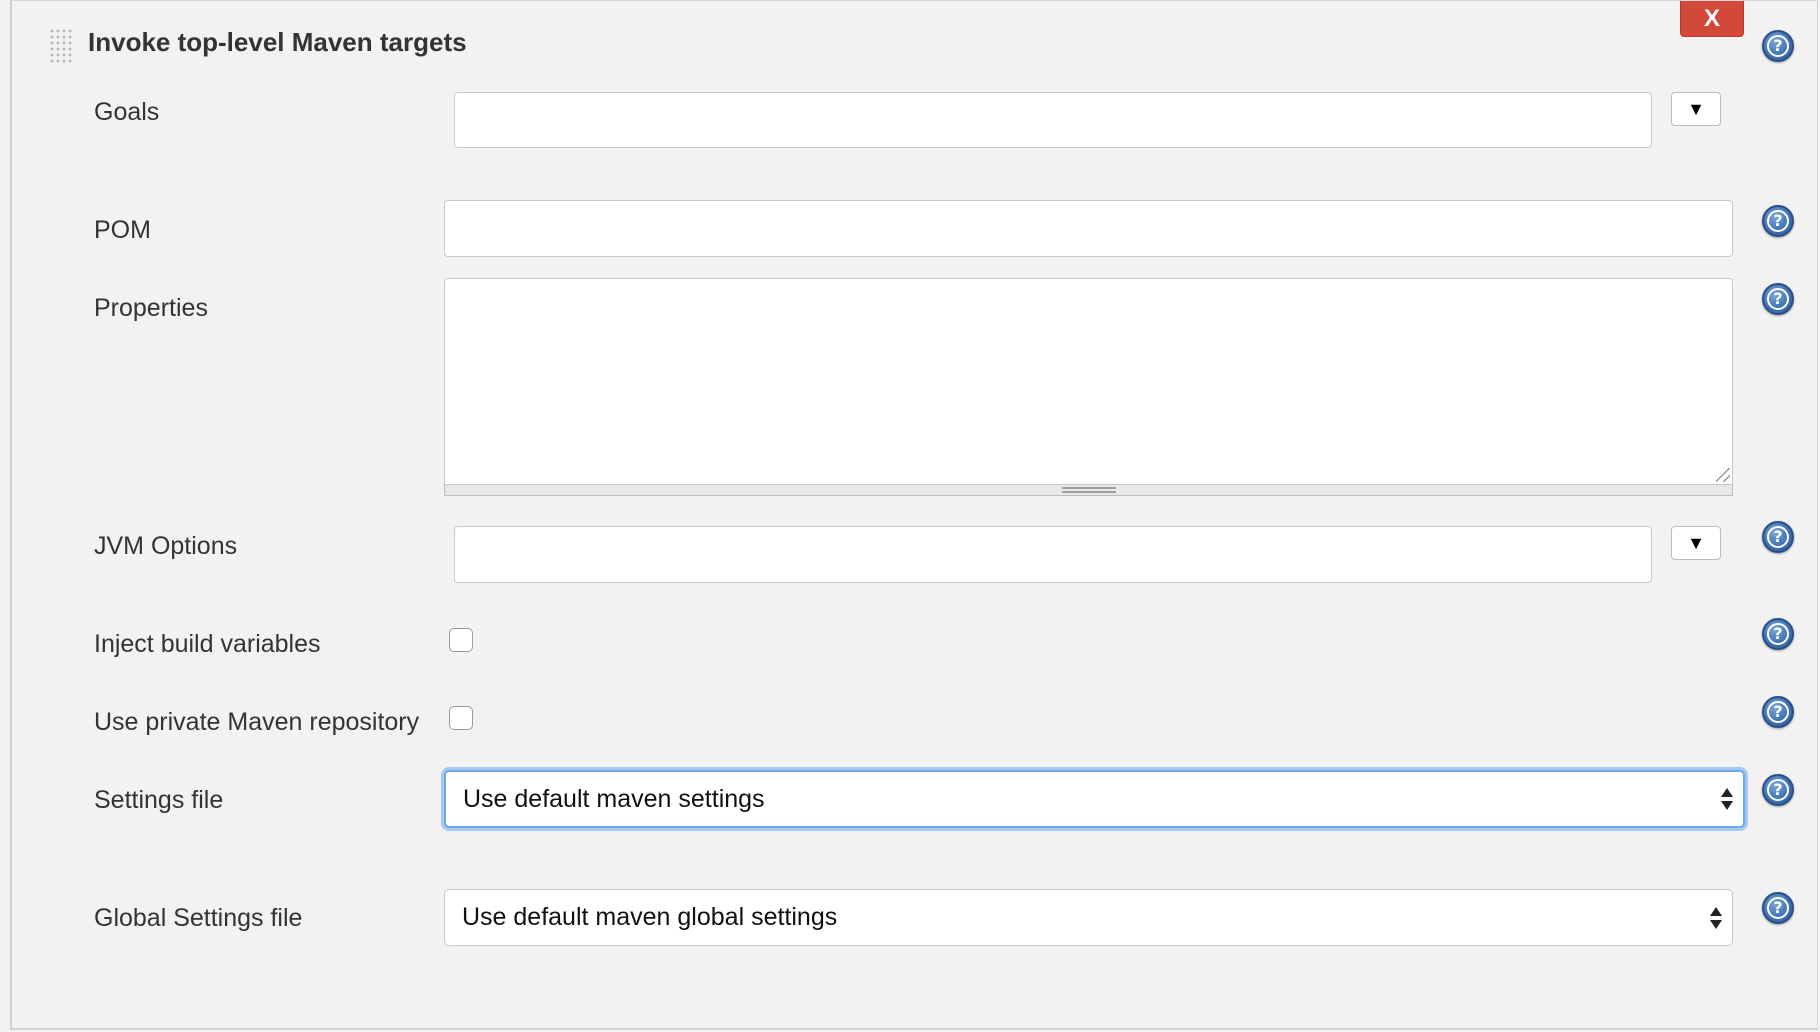  I want to click on textarea-resize-bar, so click(1088, 490).